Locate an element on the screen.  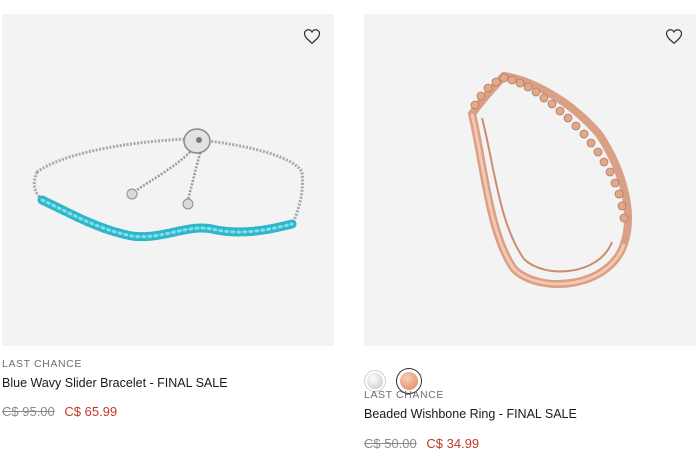
product-name-link: Blue Wavy Slider Bracelet - FINAL SALE is located at coordinates (115, 383).